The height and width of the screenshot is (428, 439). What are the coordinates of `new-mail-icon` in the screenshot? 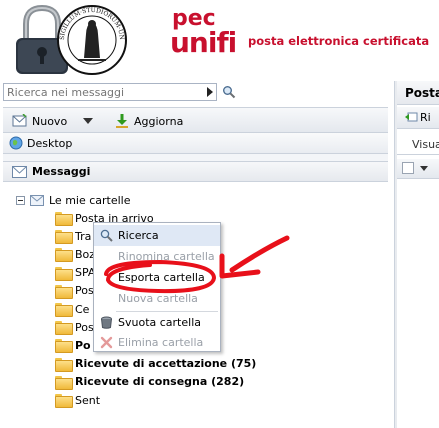 It's located at (19, 120).